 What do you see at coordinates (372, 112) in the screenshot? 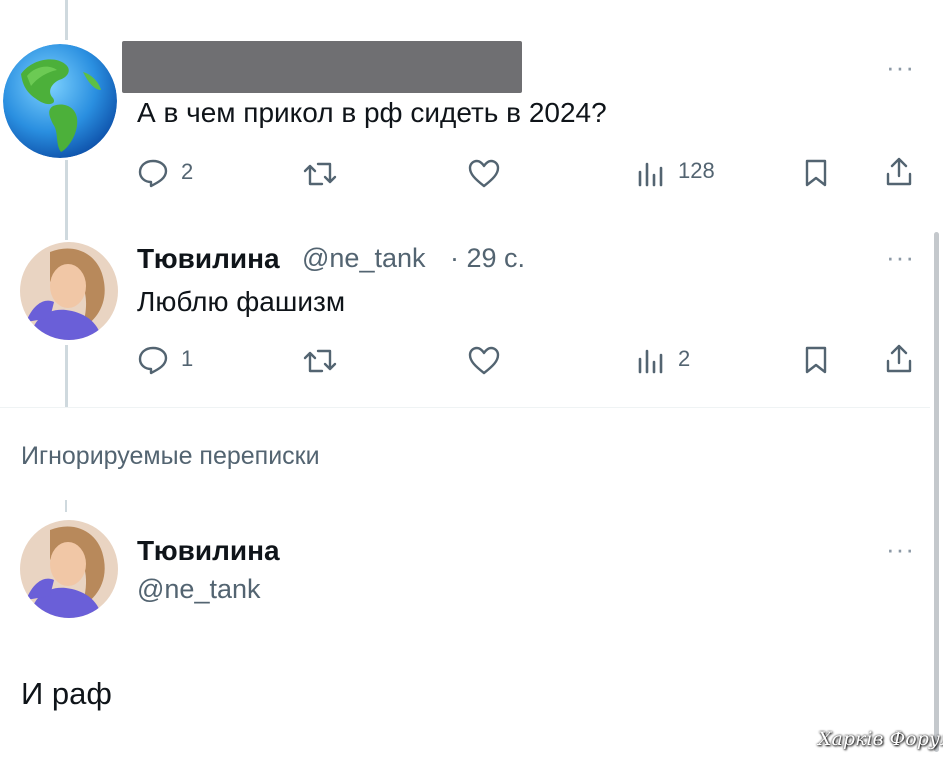
I see `tweet-text: А в чем прикол в рф сидеть в 2024?` at bounding box center [372, 112].